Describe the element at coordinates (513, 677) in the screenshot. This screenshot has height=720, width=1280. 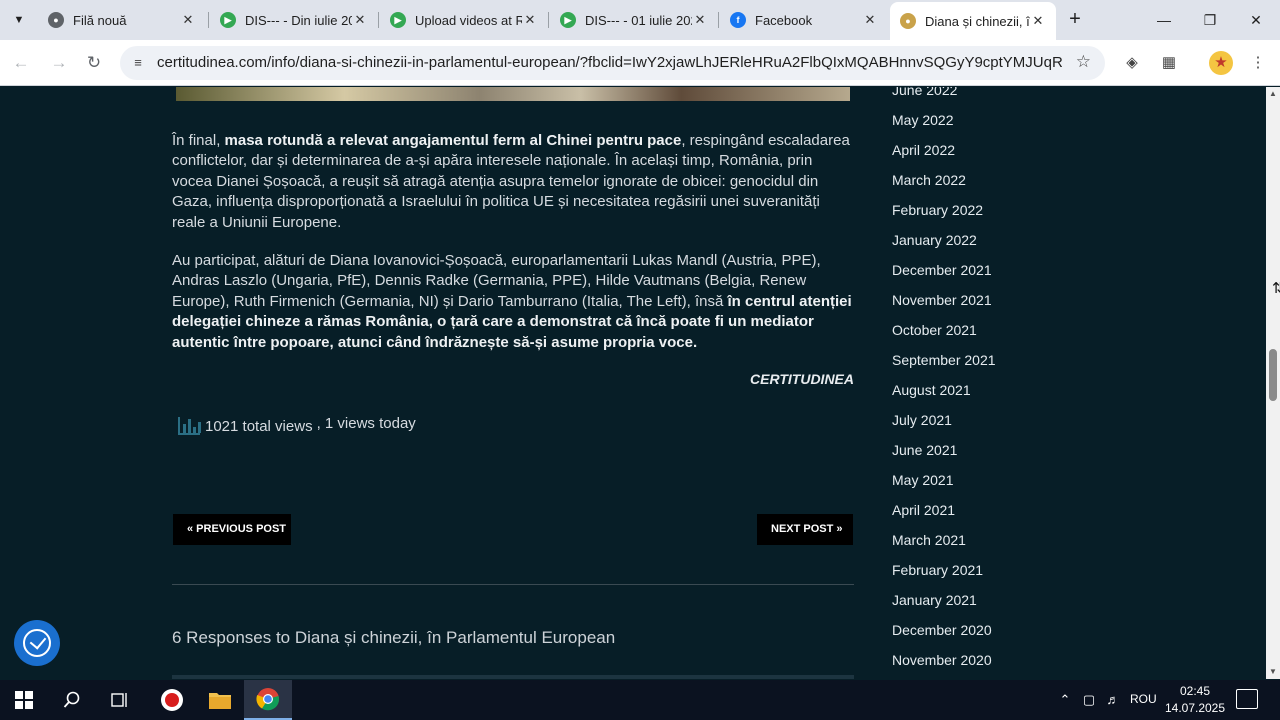
I see `first-comment-box` at that location.